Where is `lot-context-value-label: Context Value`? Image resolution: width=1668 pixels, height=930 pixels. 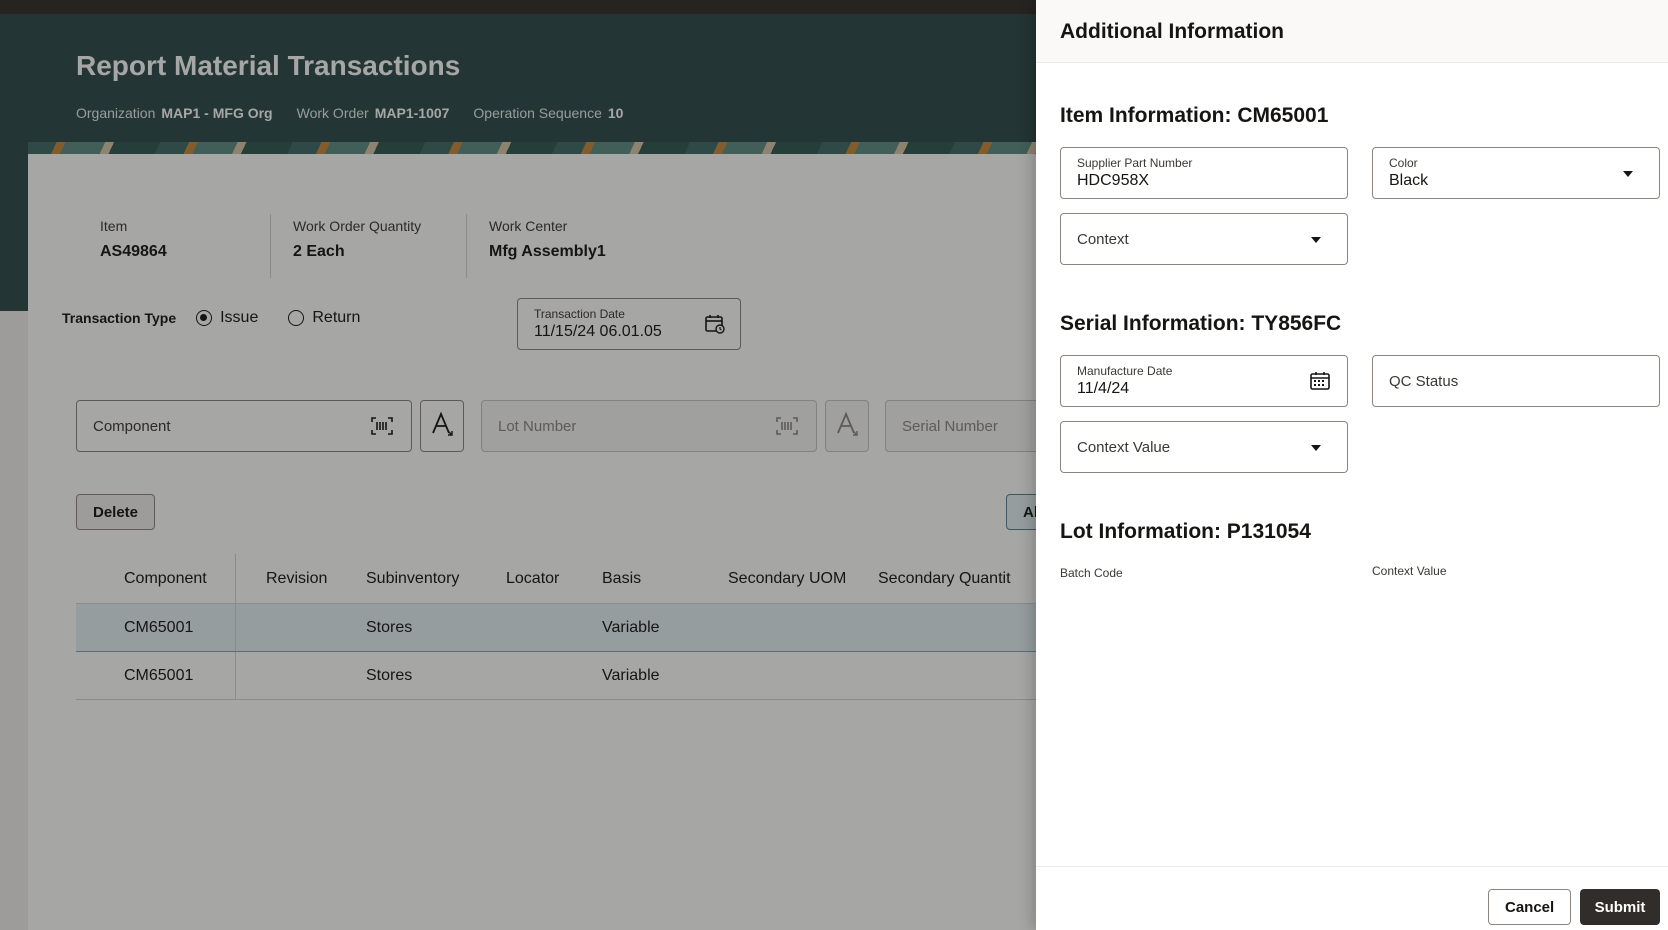
lot-context-value-label: Context Value is located at coordinates (1409, 571).